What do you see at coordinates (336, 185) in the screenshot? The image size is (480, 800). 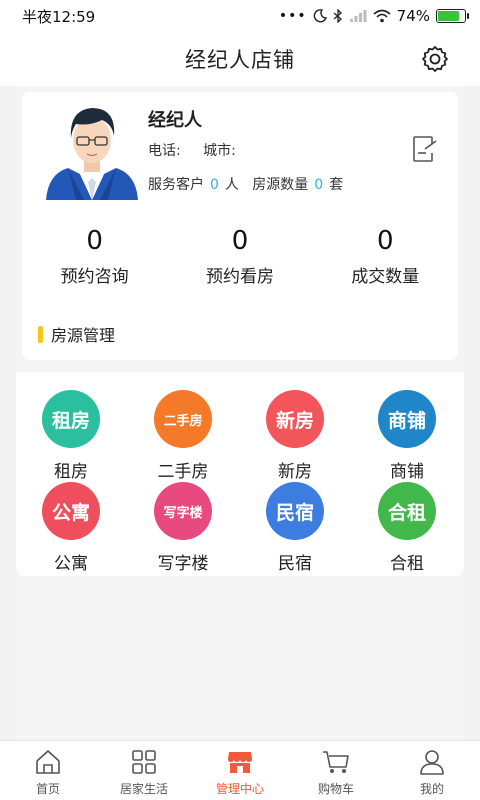 I see `listings-unit: 套` at bounding box center [336, 185].